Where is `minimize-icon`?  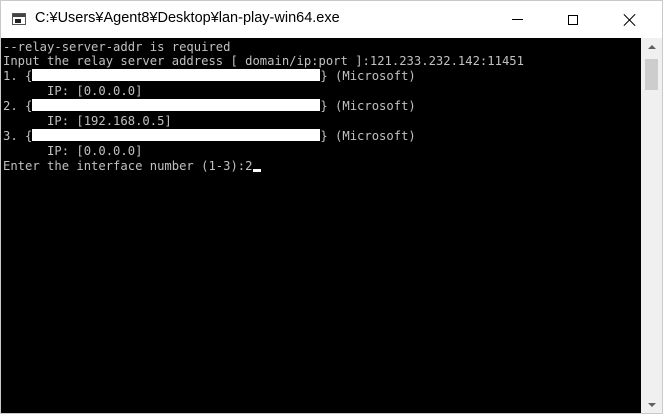 minimize-icon is located at coordinates (517, 19).